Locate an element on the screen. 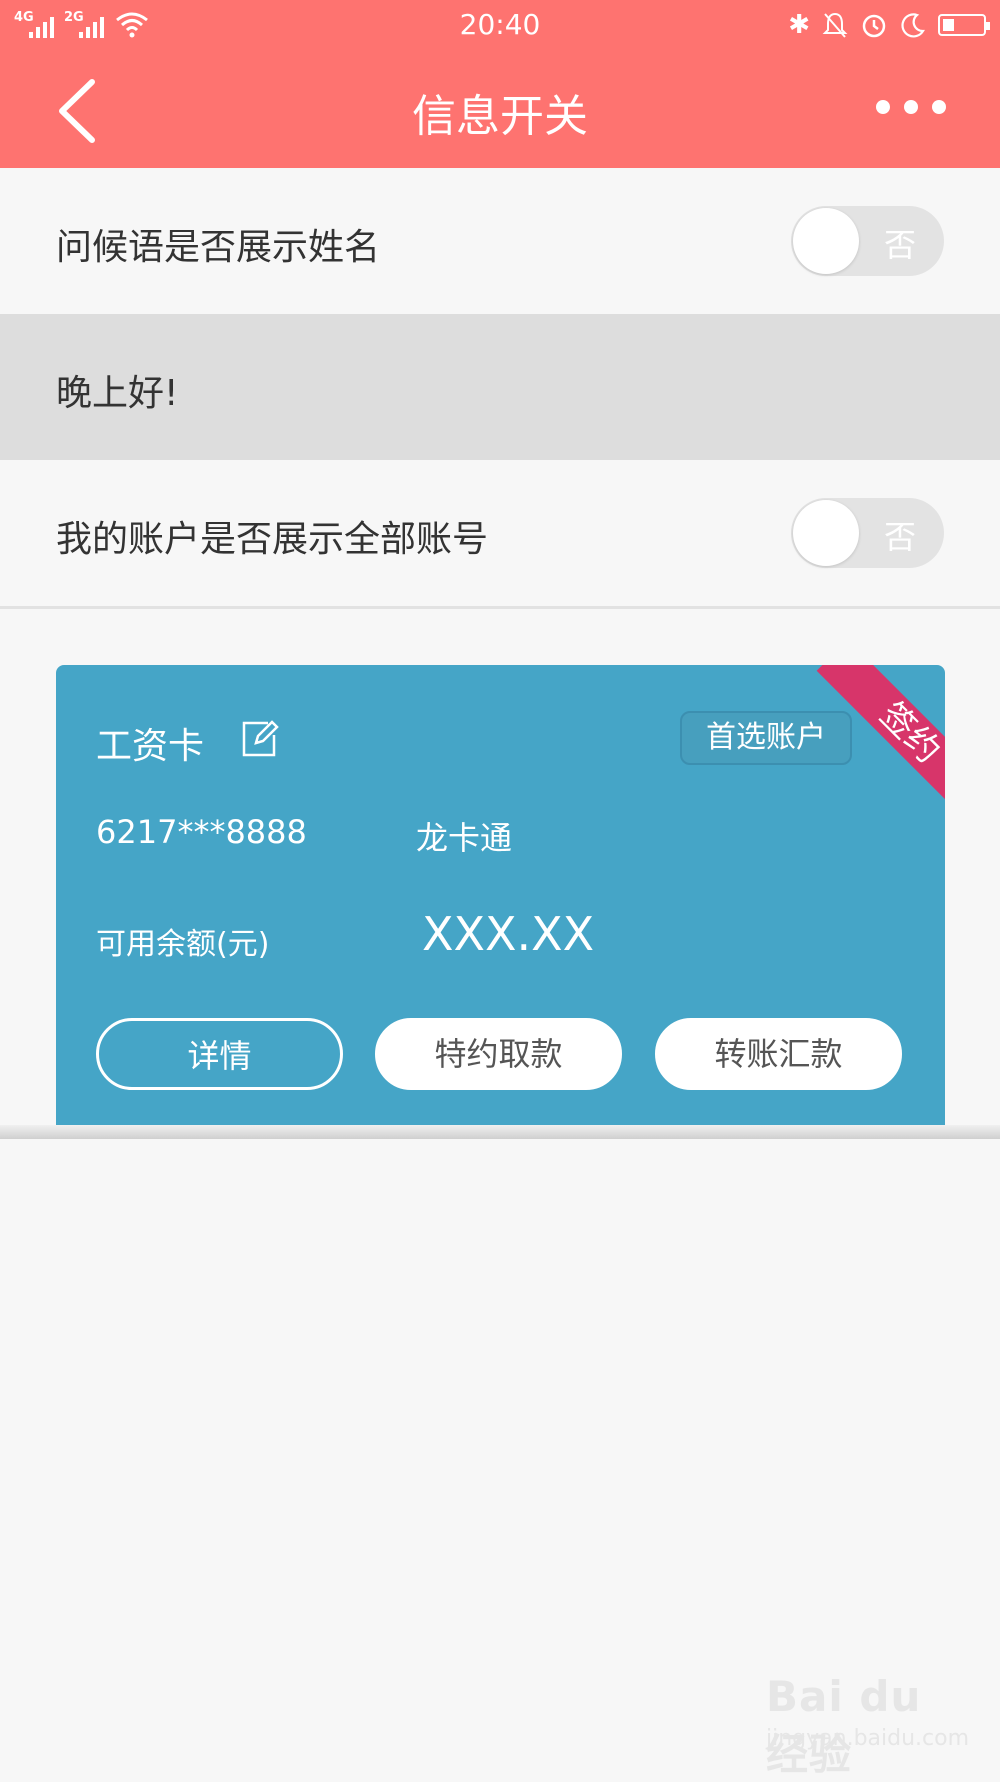 The image size is (1000, 1782). card-type: 龙卡通 is located at coordinates (464, 838).